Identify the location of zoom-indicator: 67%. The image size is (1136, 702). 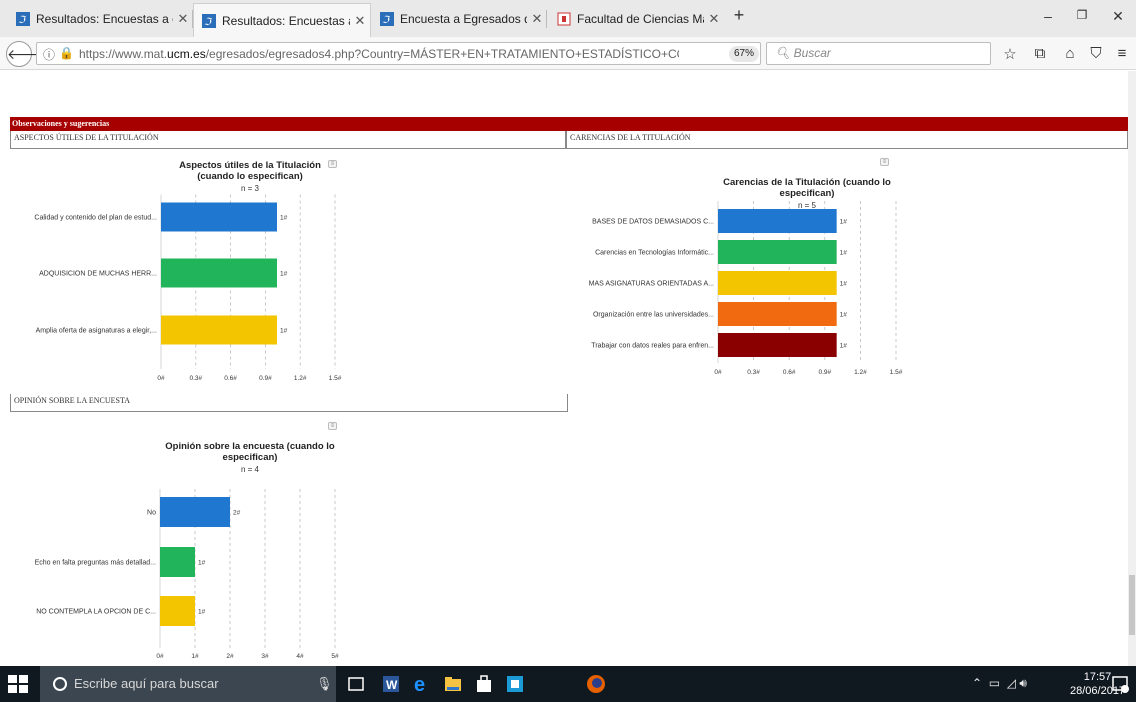
(744, 54).